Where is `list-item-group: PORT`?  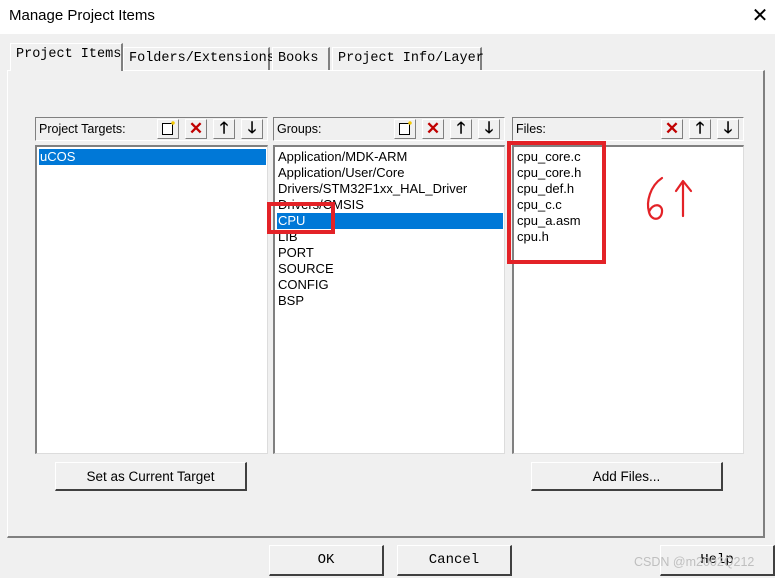
list-item-group: PORT is located at coordinates (295, 253).